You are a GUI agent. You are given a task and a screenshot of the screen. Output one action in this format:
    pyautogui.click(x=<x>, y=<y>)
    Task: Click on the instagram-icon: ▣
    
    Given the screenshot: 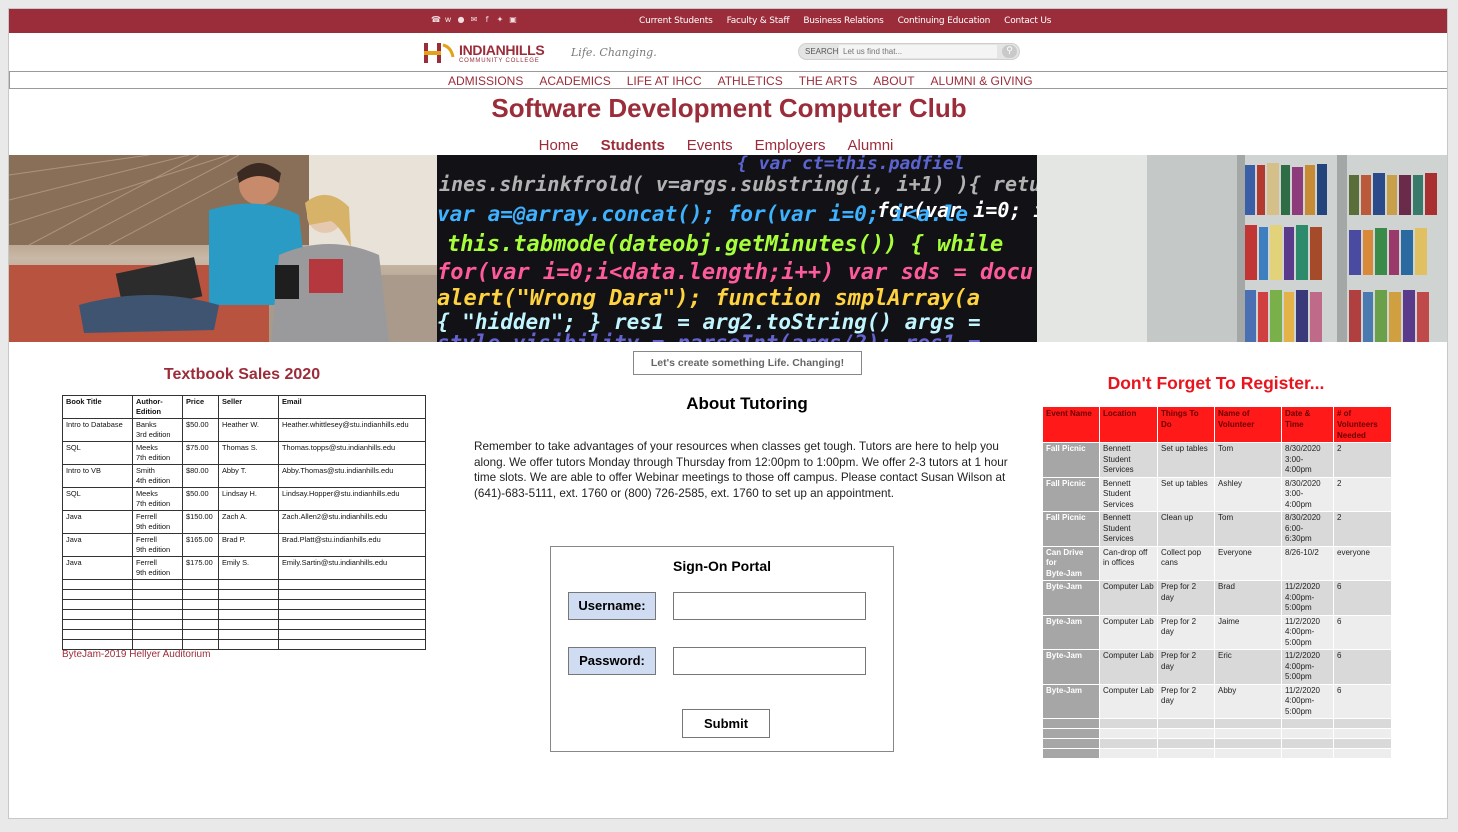 What is the action you would take?
    pyautogui.click(x=513, y=20)
    